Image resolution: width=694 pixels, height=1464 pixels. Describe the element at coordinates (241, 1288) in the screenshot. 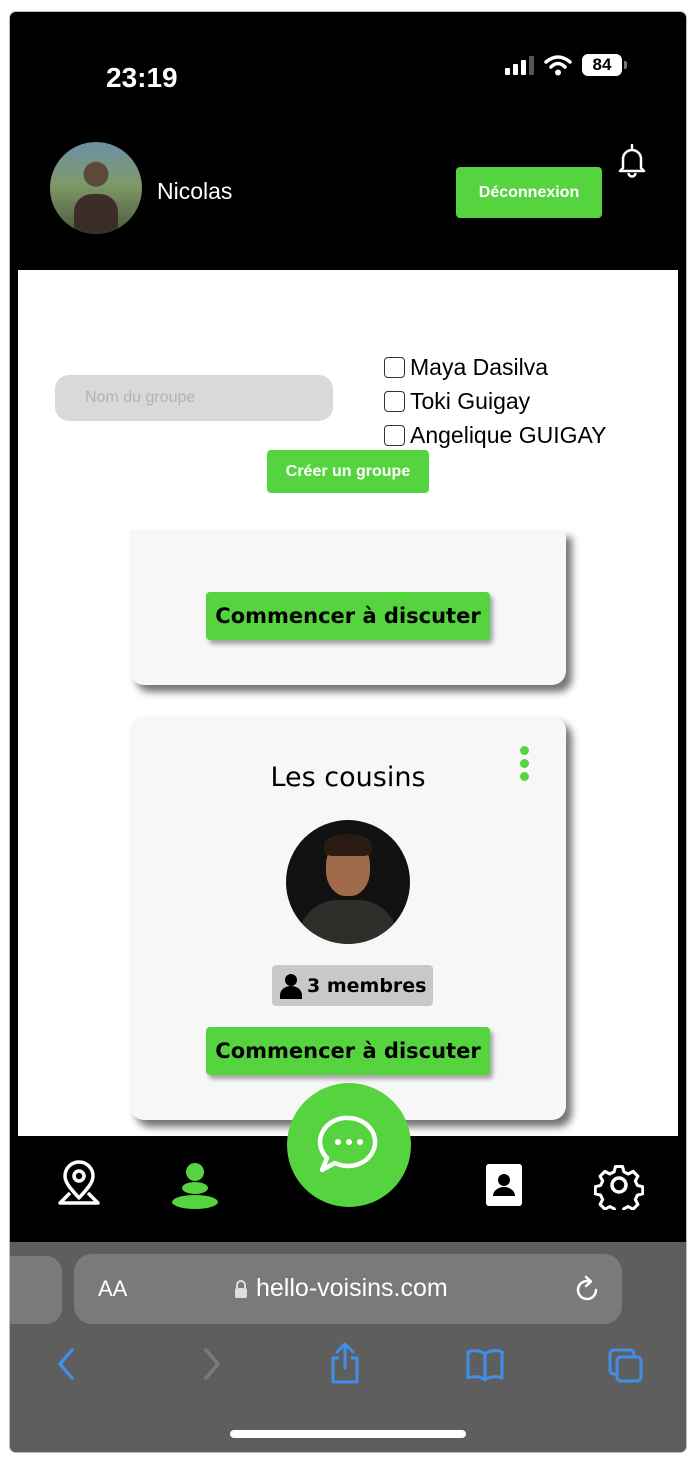

I see `lock-icon` at that location.